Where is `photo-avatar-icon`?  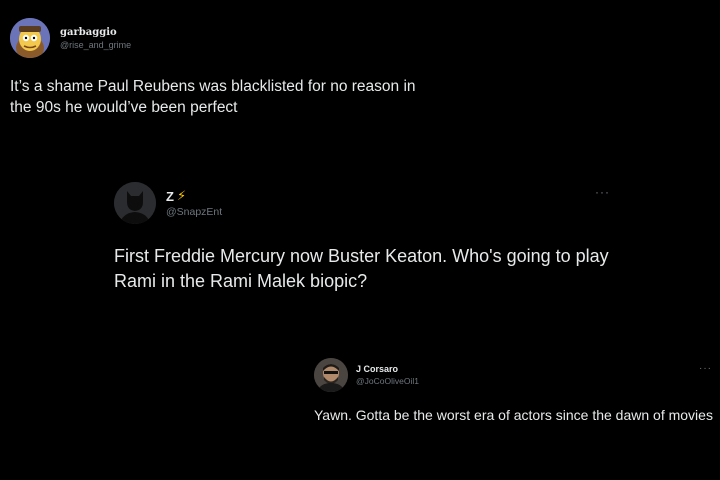 photo-avatar-icon is located at coordinates (331, 375).